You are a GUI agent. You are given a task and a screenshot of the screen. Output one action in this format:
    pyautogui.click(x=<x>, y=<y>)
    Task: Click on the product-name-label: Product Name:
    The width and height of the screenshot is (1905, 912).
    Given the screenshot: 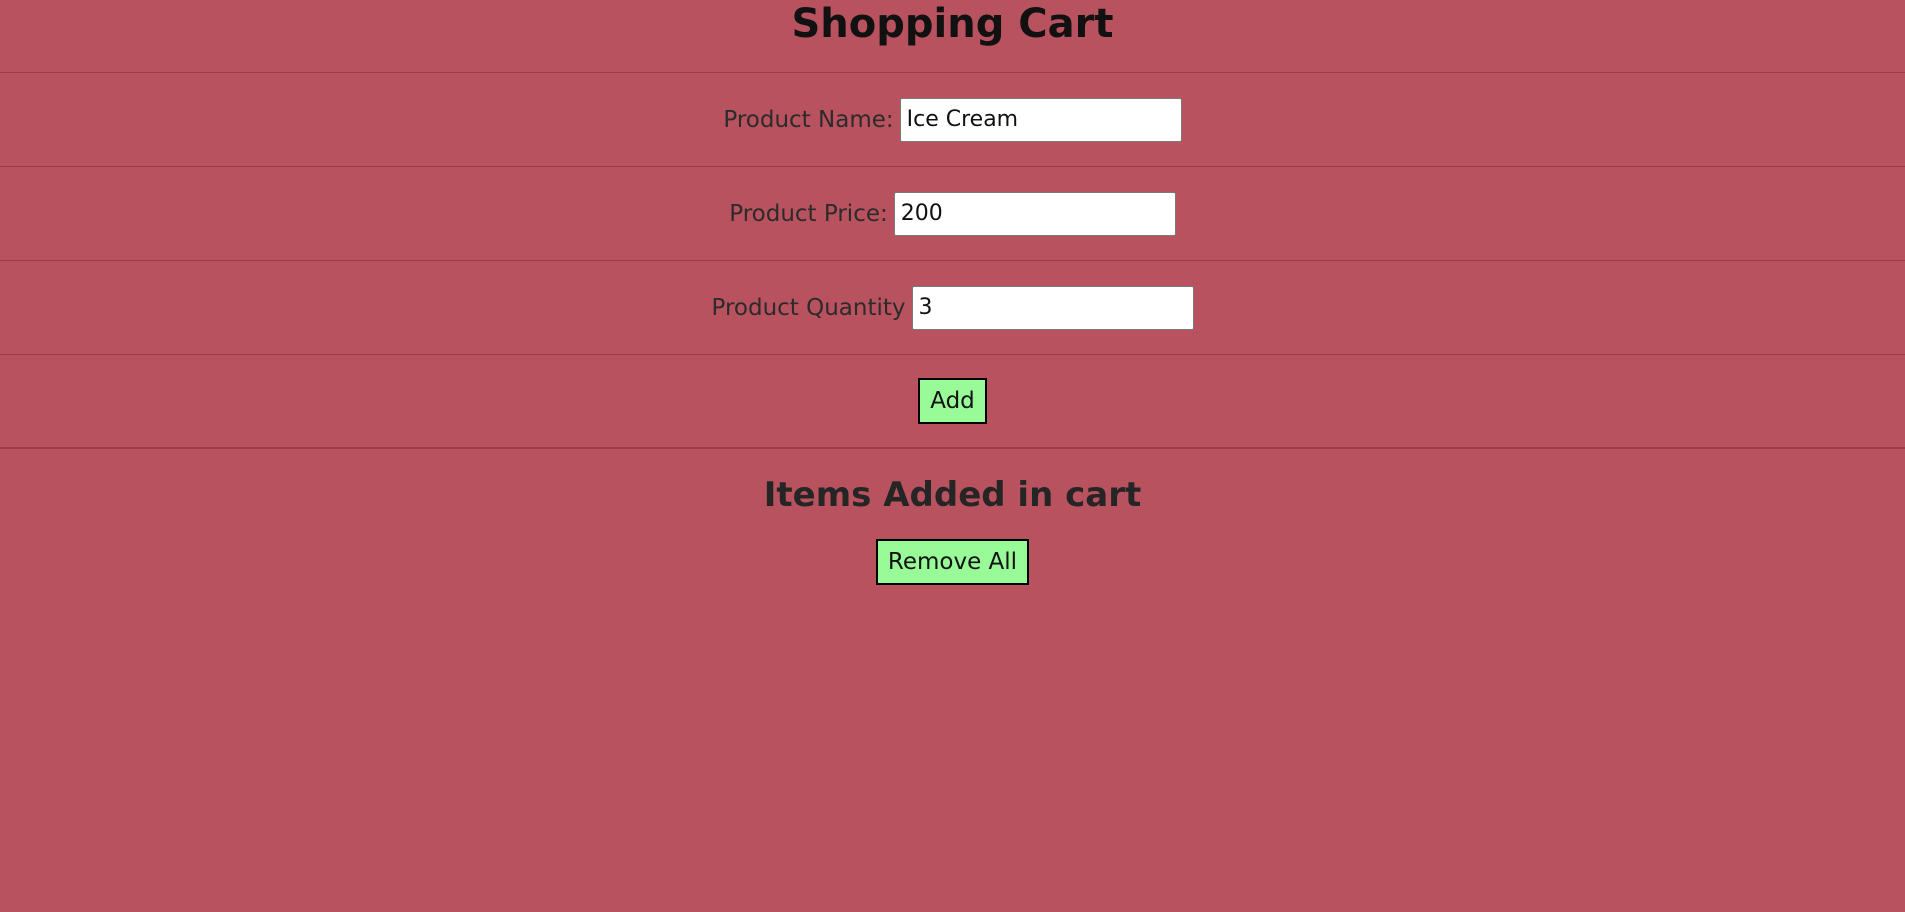 What is the action you would take?
    pyautogui.click(x=808, y=119)
    